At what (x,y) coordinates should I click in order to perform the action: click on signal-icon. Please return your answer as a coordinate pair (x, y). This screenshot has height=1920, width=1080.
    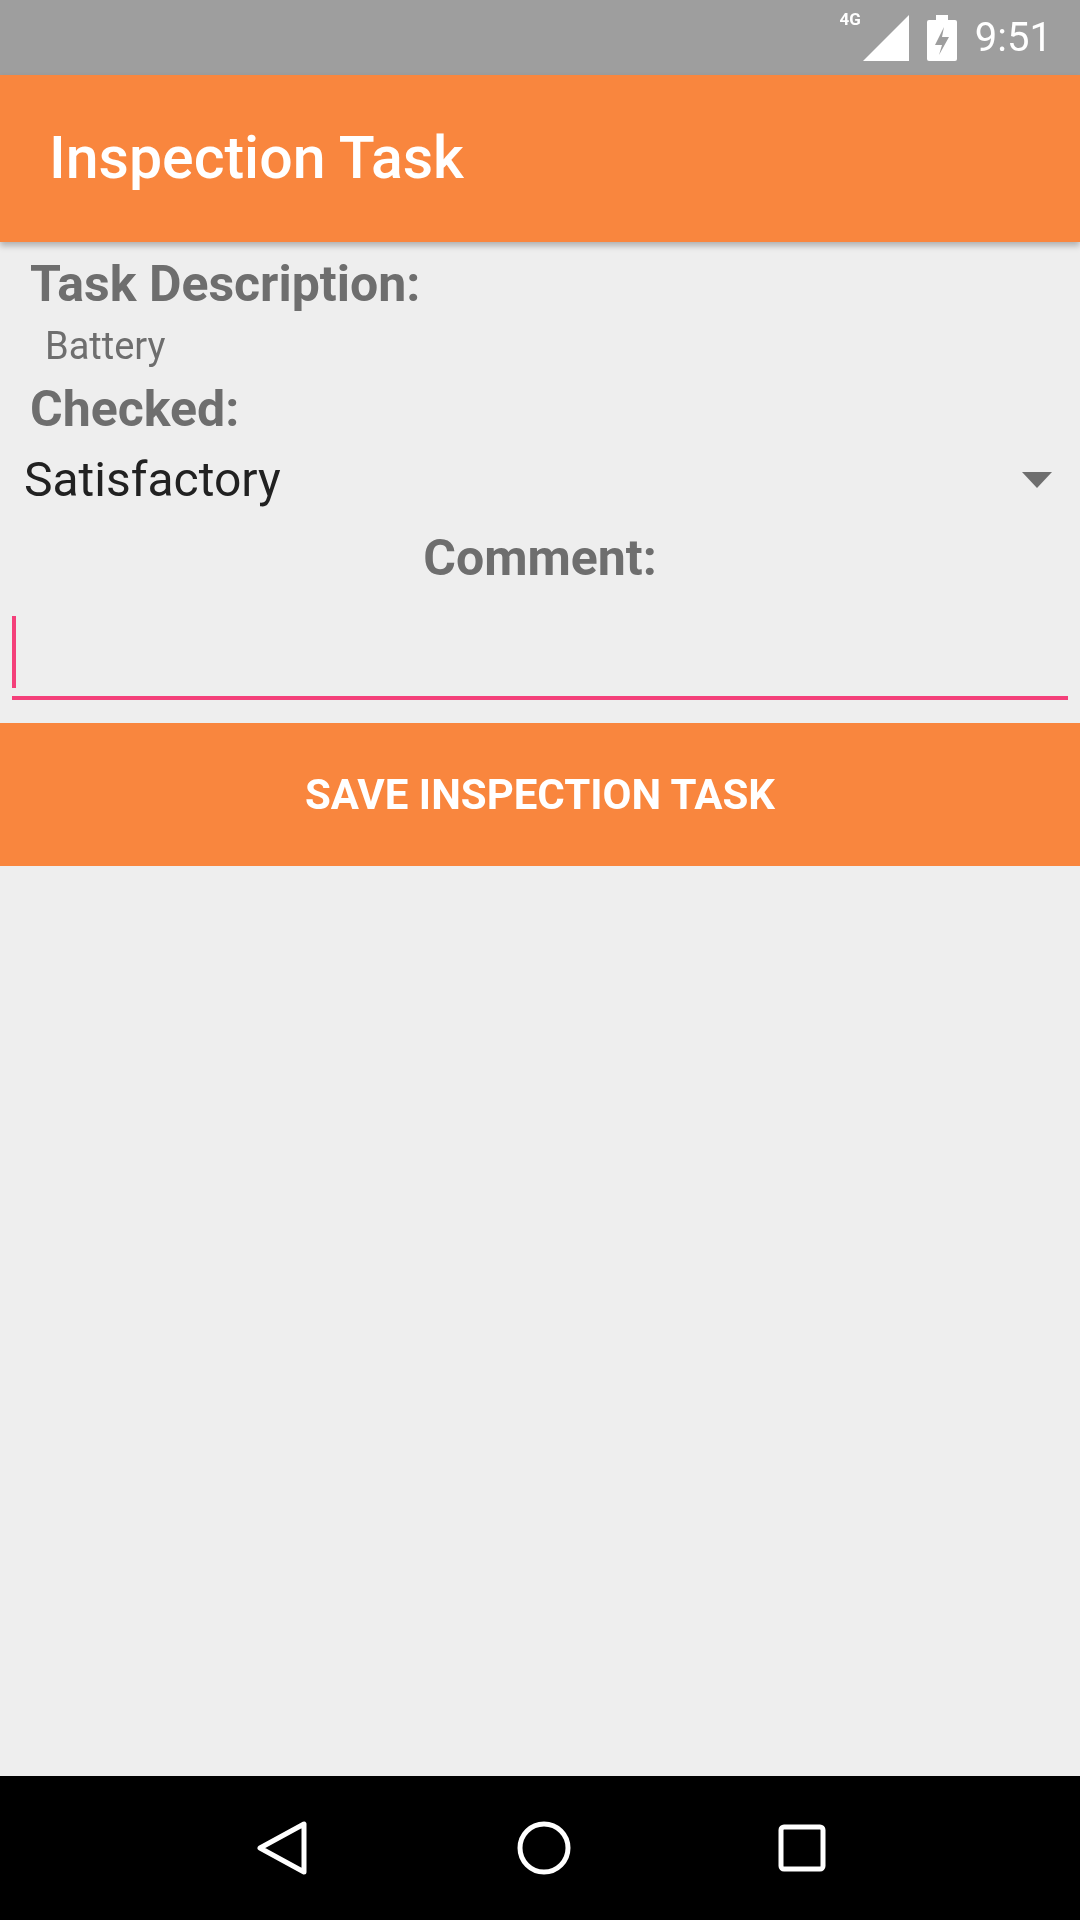
    Looking at the image, I should click on (885, 37).